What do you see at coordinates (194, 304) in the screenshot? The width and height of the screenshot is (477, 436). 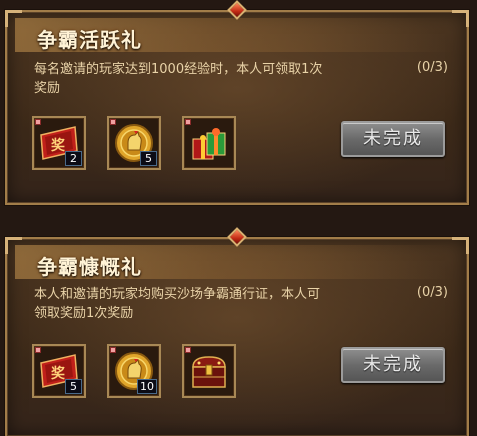 I see `card-description: 本人和邀请的玩家均购买沙场争霸通行证，本人可 领取奖励1次奖励` at bounding box center [194, 304].